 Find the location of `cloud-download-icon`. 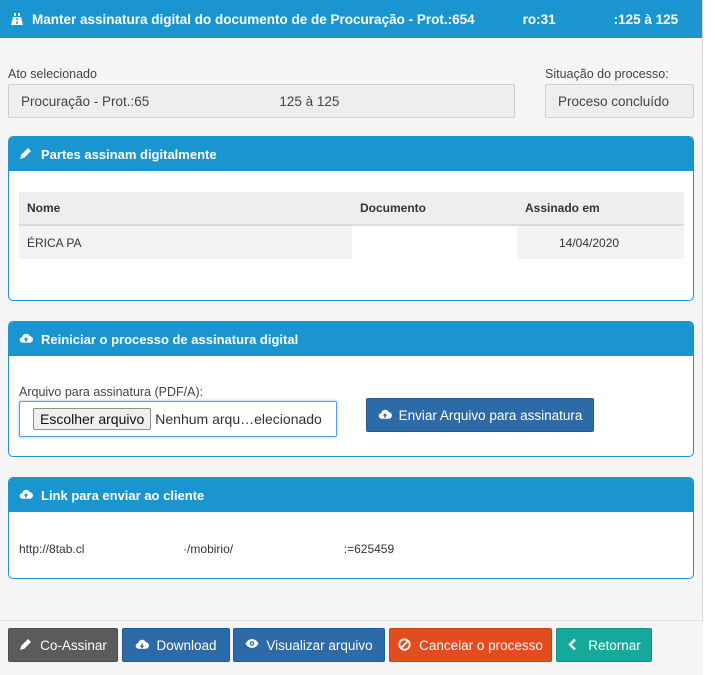

cloud-download-icon is located at coordinates (142, 645).